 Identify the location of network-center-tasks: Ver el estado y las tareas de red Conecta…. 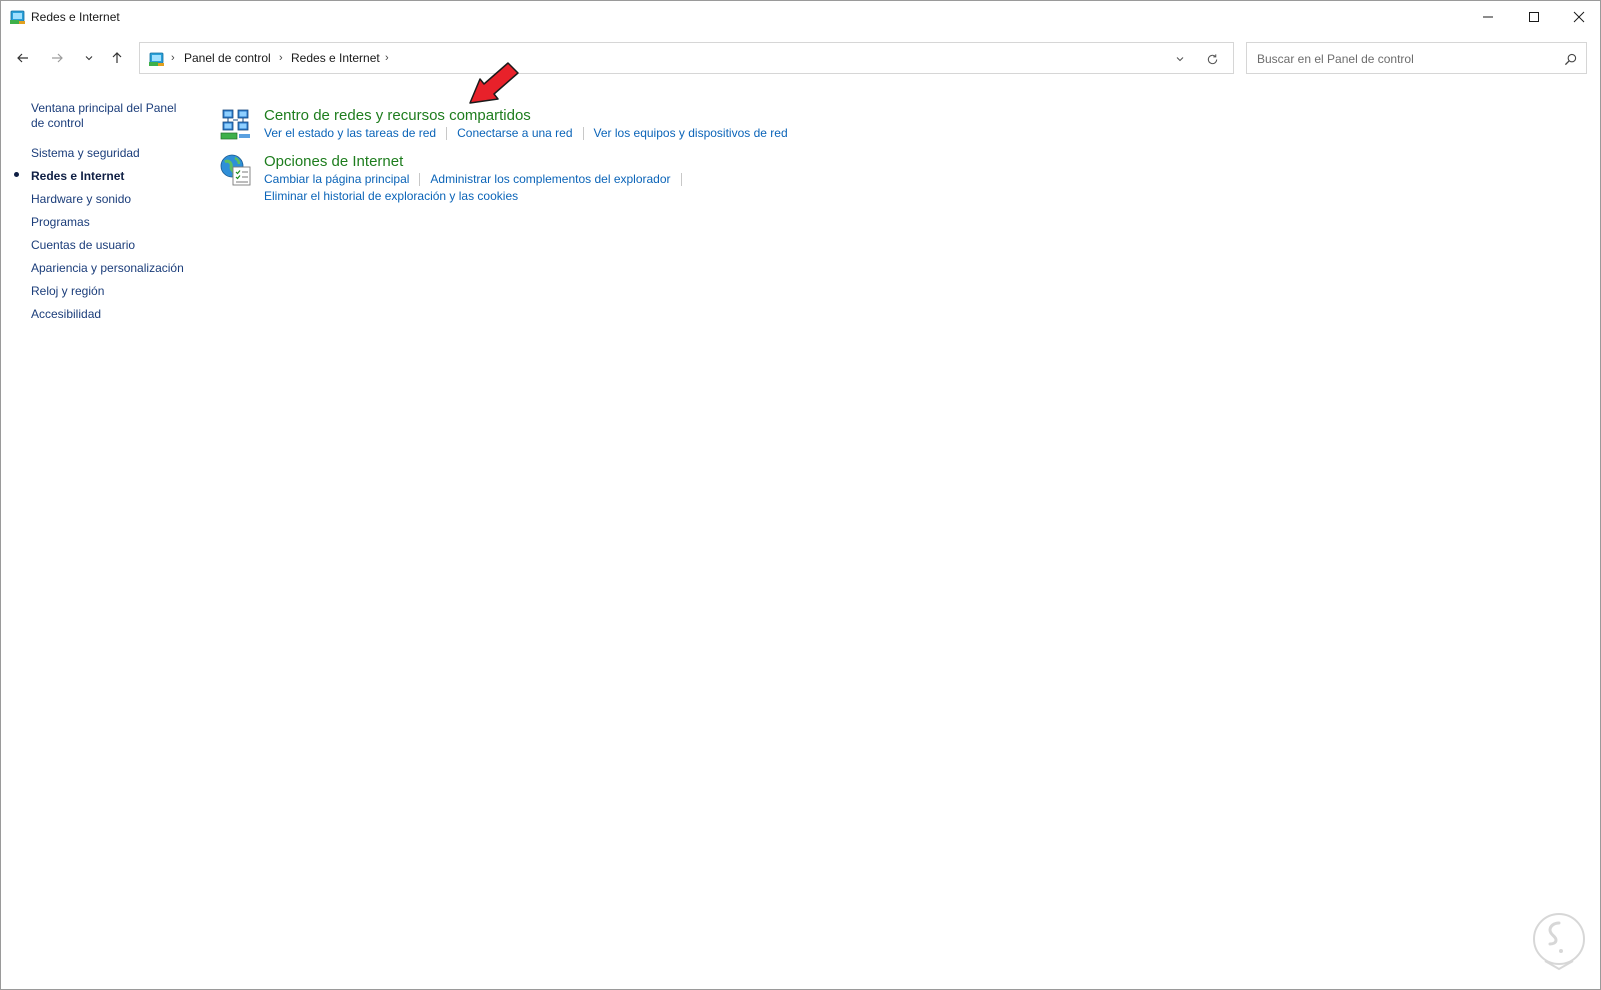
(526, 133).